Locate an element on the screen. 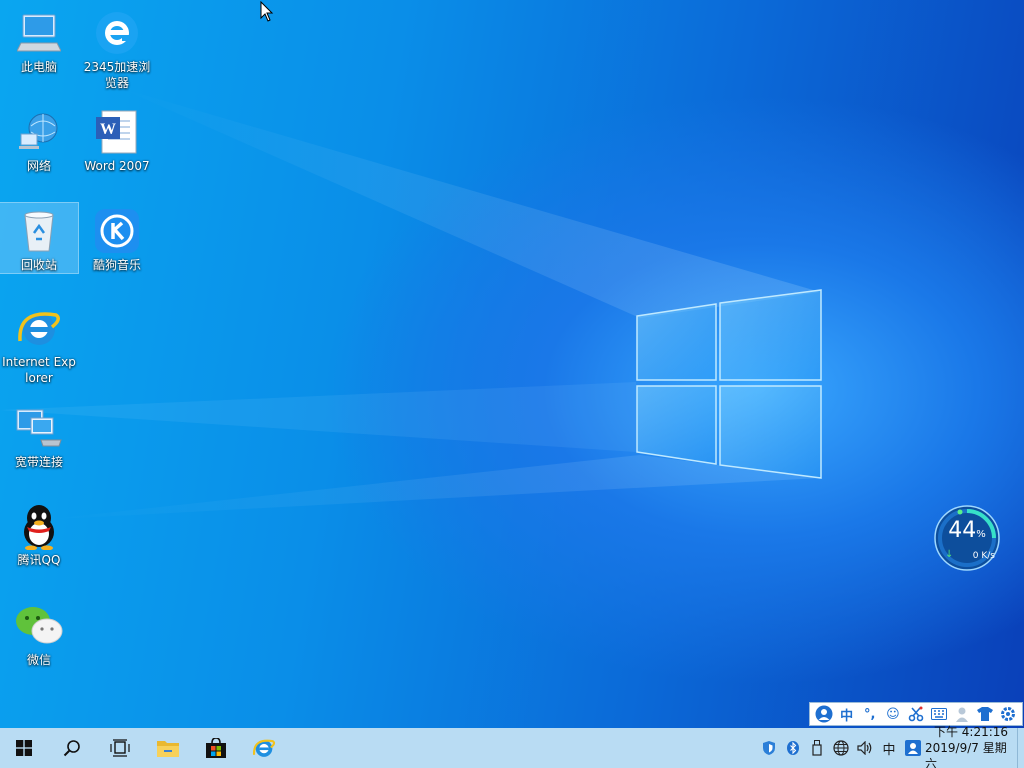 The height and width of the screenshot is (768, 1024). taskbar: 中 下午 4:21:16 2019/9/7 星期六 is located at coordinates (512, 746).